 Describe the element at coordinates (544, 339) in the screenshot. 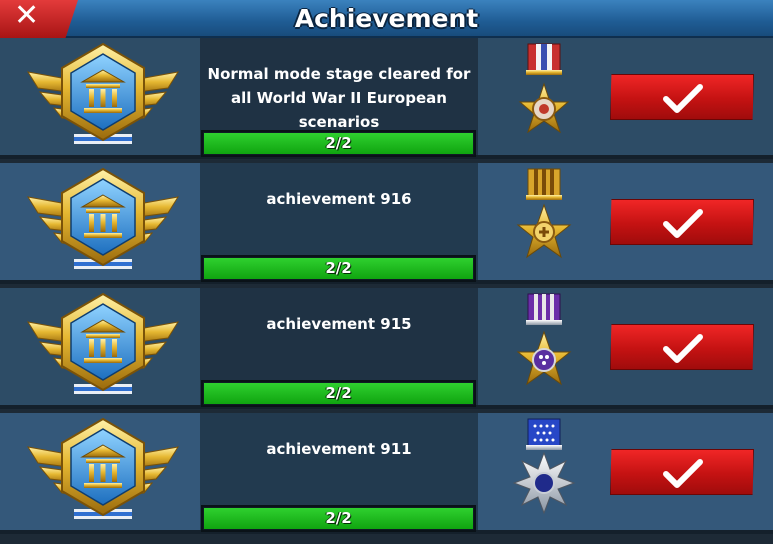

I see `purple-star-medal-icon` at that location.